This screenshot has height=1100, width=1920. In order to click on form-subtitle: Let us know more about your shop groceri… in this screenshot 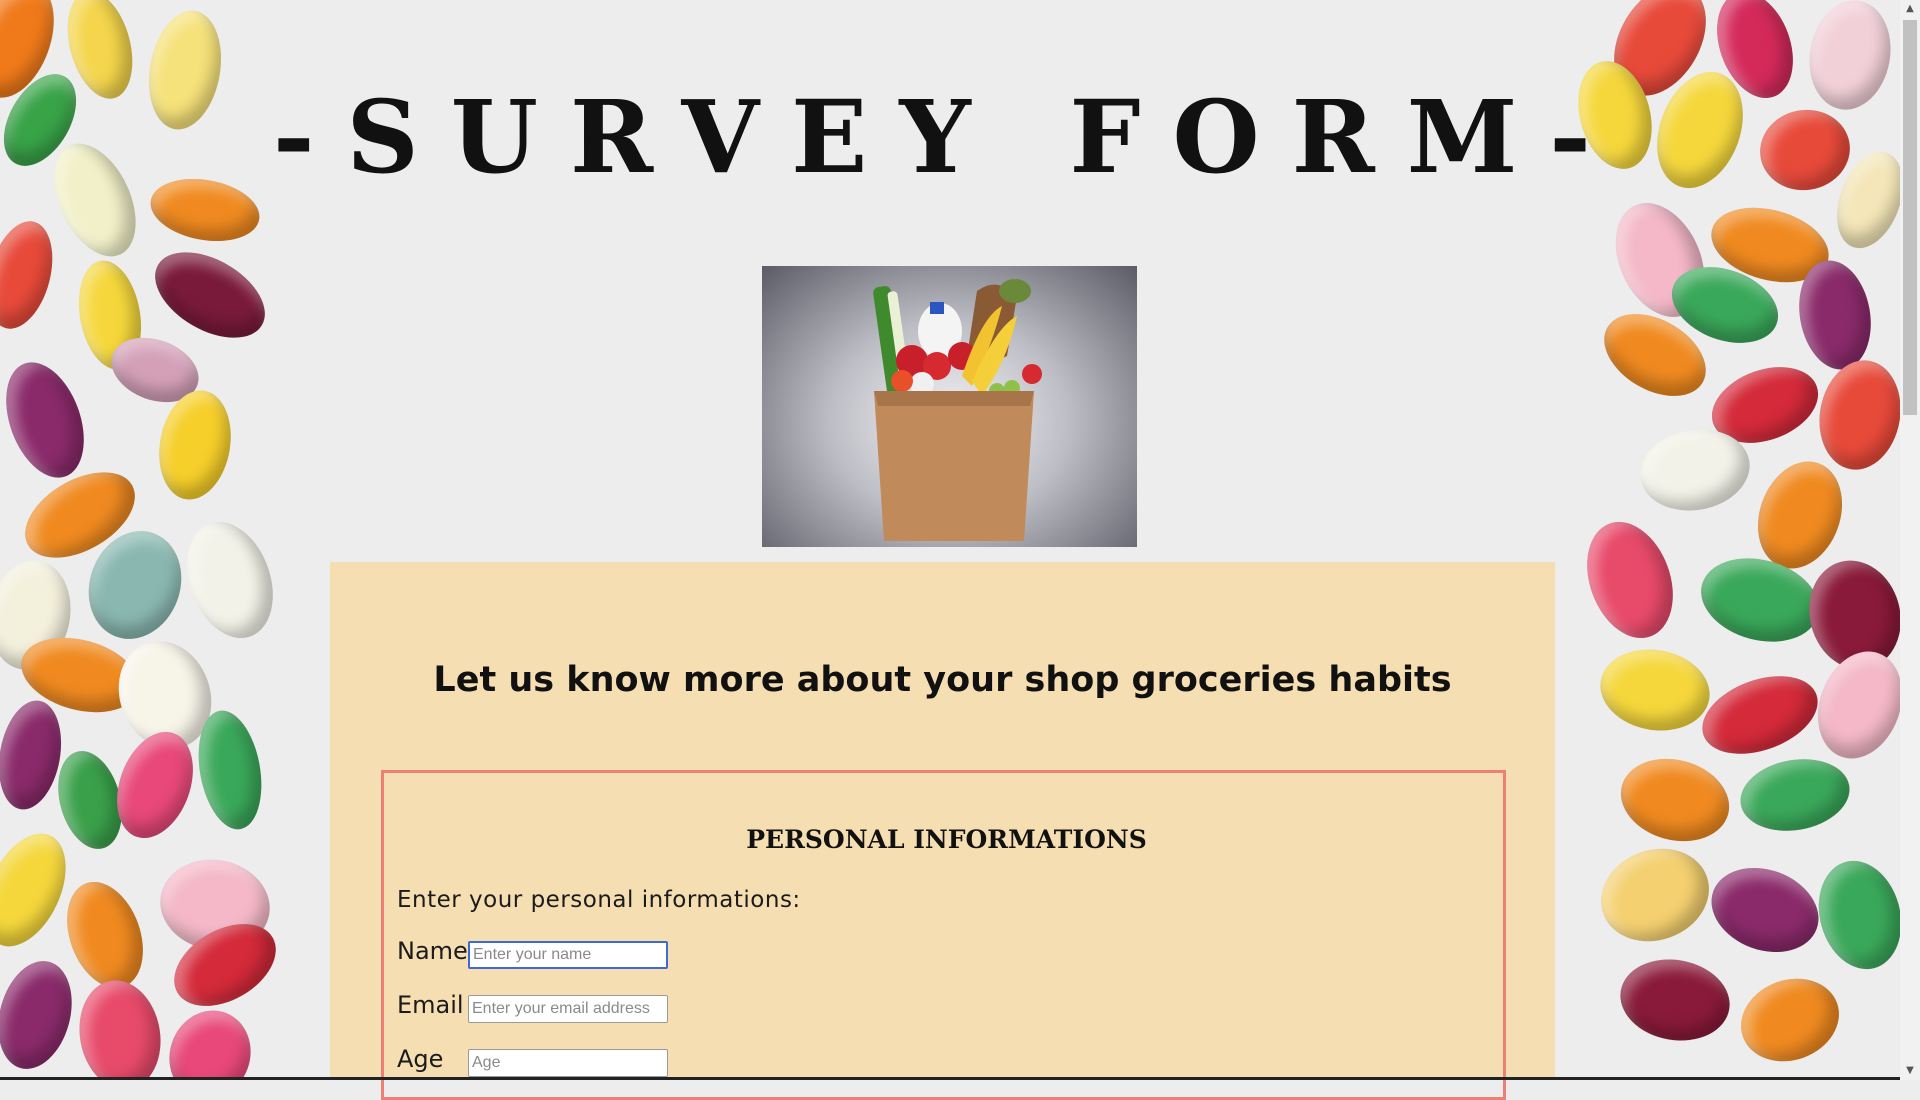, I will do `click(942, 680)`.